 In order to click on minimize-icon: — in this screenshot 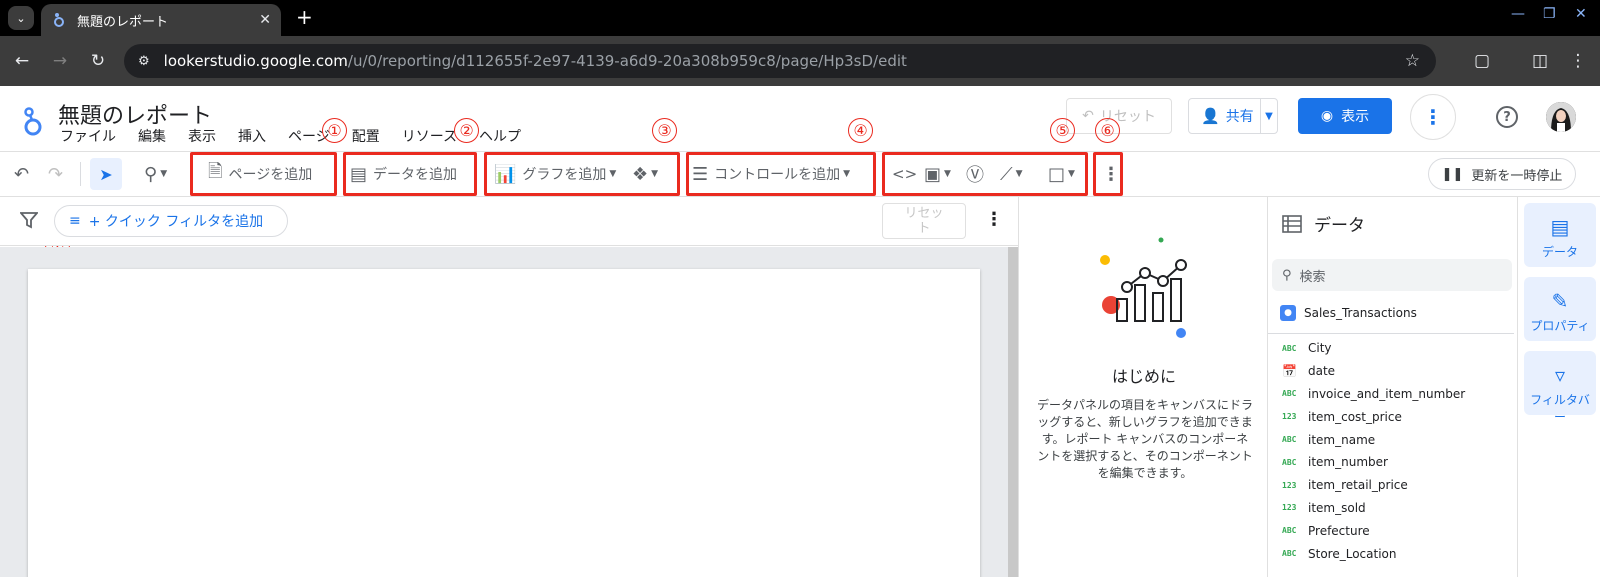, I will do `click(1518, 14)`.